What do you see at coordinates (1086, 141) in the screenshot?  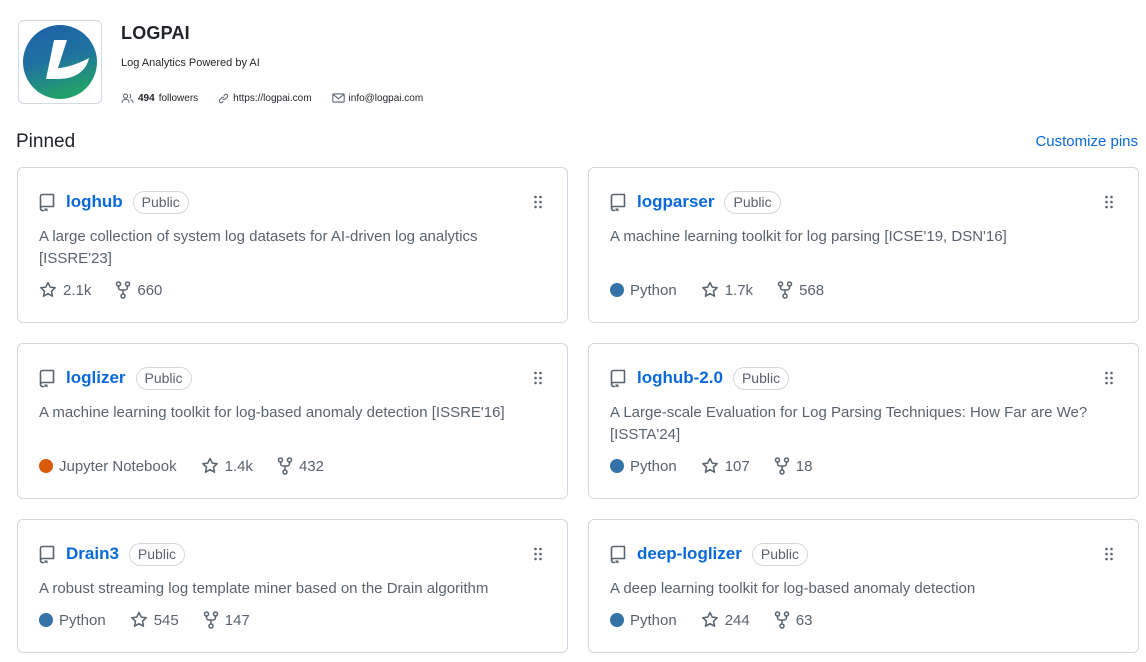 I see `customize-pins-link: Customize pins` at bounding box center [1086, 141].